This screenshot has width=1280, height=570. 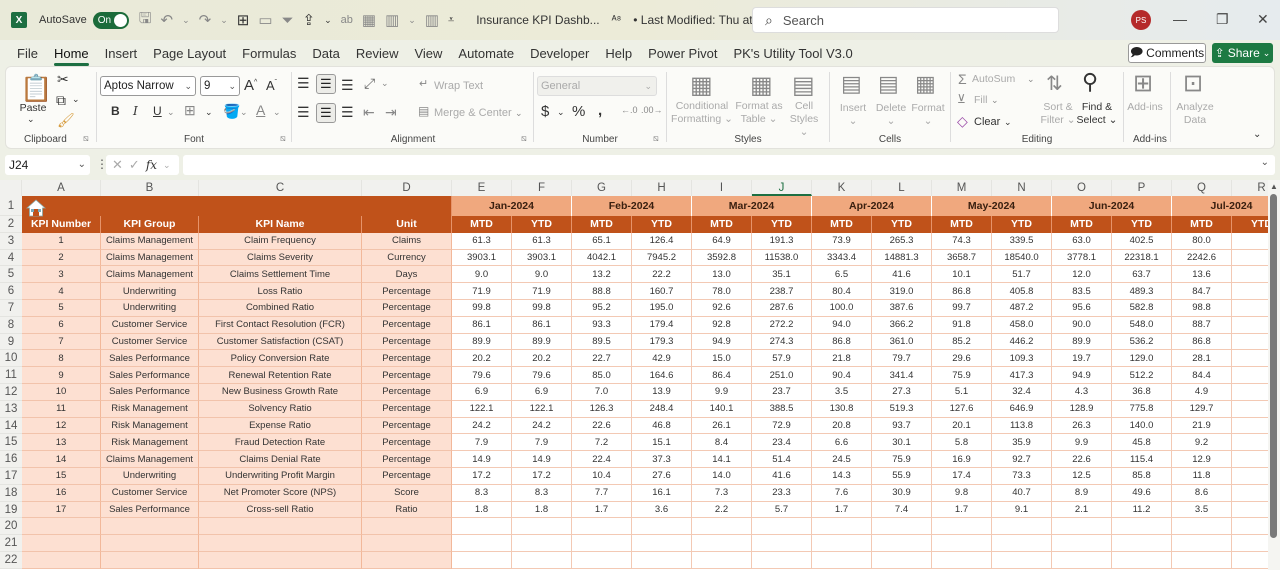 What do you see at coordinates (701, 85) in the screenshot?
I see `conditional-formatting-icon: ▦` at bounding box center [701, 85].